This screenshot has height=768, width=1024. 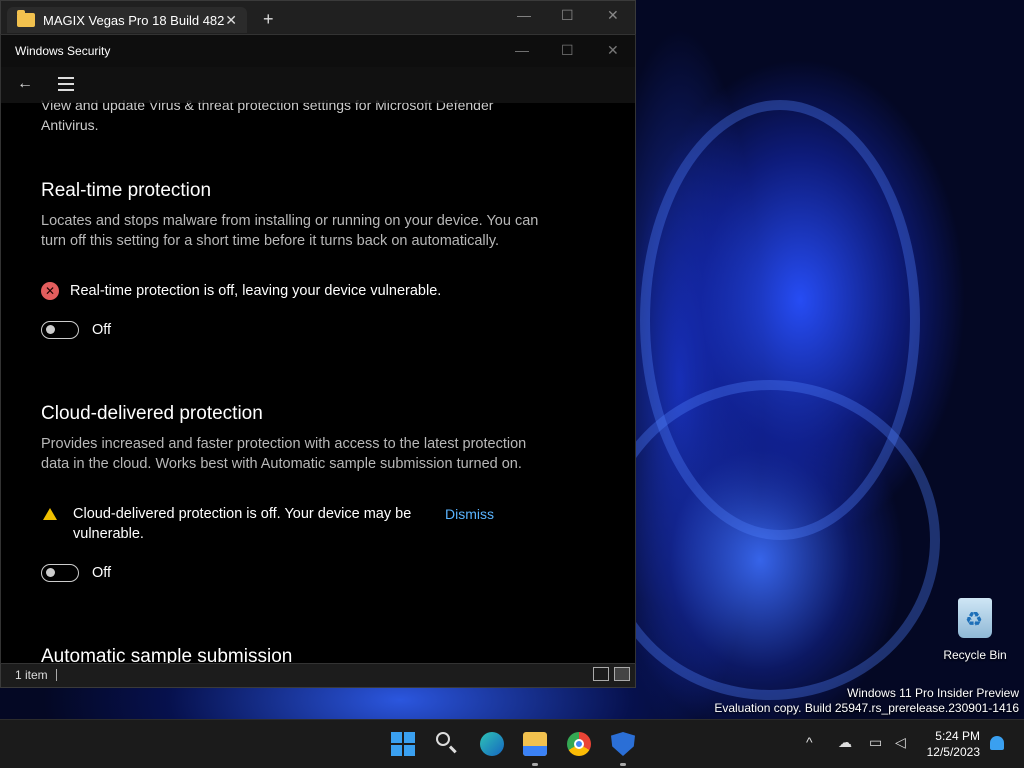 What do you see at coordinates (318, 17) in the screenshot?
I see `explorer-titlebar: MAGIX Vegas Pro 18 Build 482 ✕ + — ☐ ✕` at bounding box center [318, 17].